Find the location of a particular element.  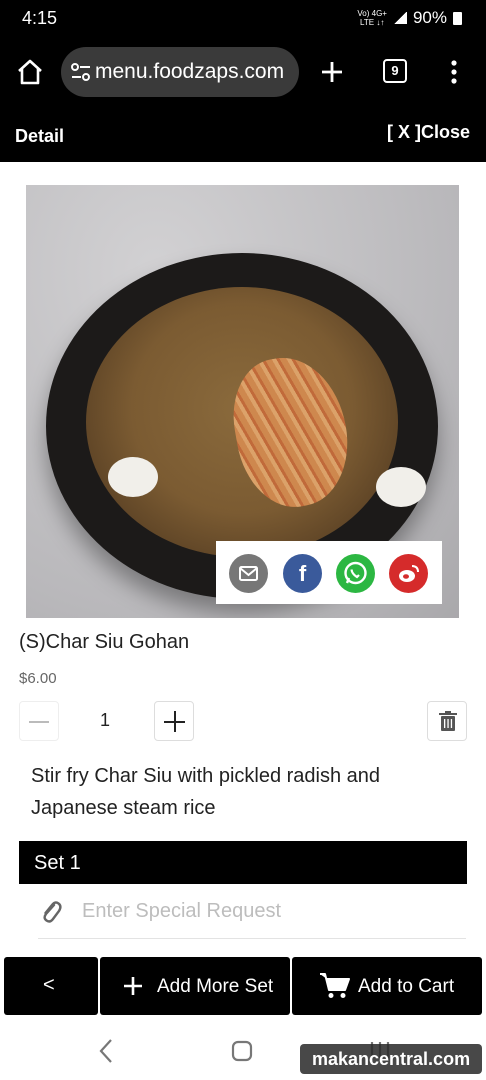

weibo-share-icon is located at coordinates (408, 573).